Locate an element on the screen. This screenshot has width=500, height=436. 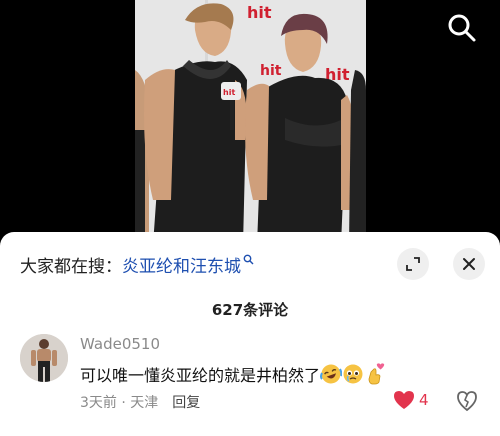
heart-icon is located at coordinates (404, 400).